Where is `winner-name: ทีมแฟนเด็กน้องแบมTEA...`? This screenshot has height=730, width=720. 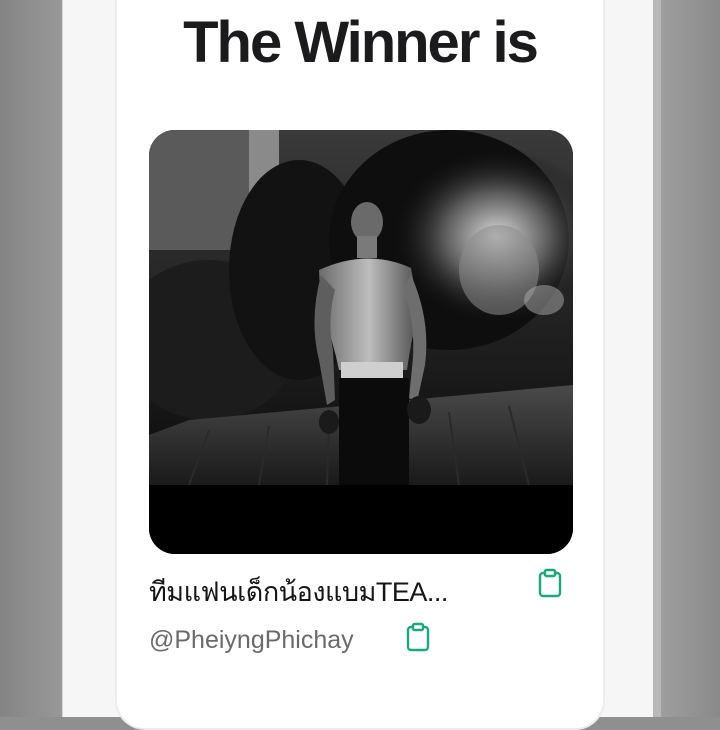 winner-name: ทีมแฟนเด็กน้องแบมTEA... is located at coordinates (298, 592).